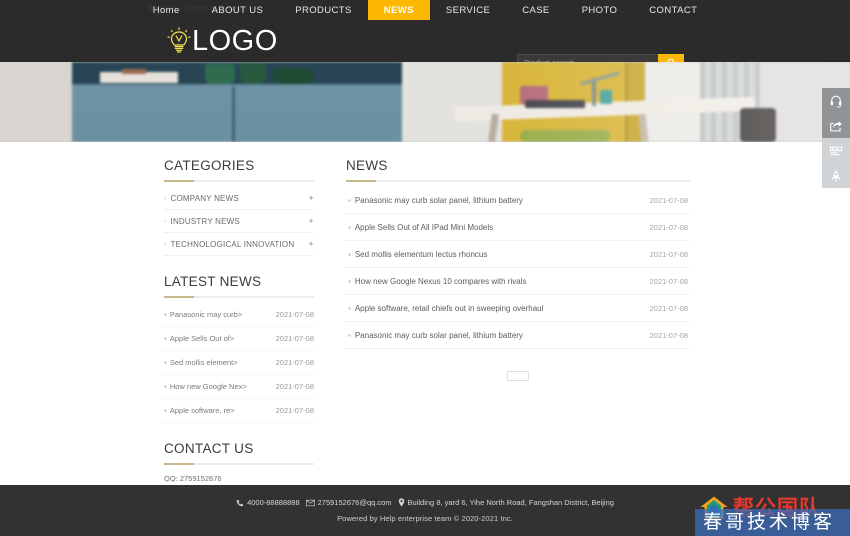 The width and height of the screenshot is (850, 536). I want to click on side-tool-back-to-top, so click(836, 175).